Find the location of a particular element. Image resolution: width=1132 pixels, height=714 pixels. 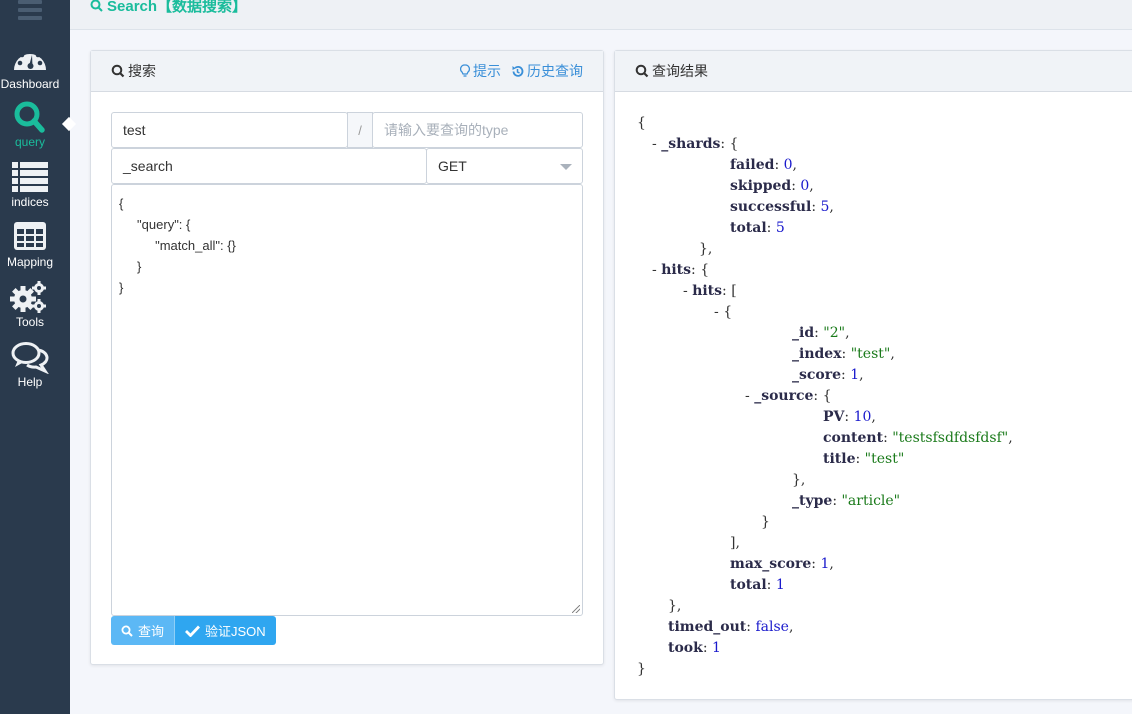

json-line: _type: "article" is located at coordinates (825, 501).